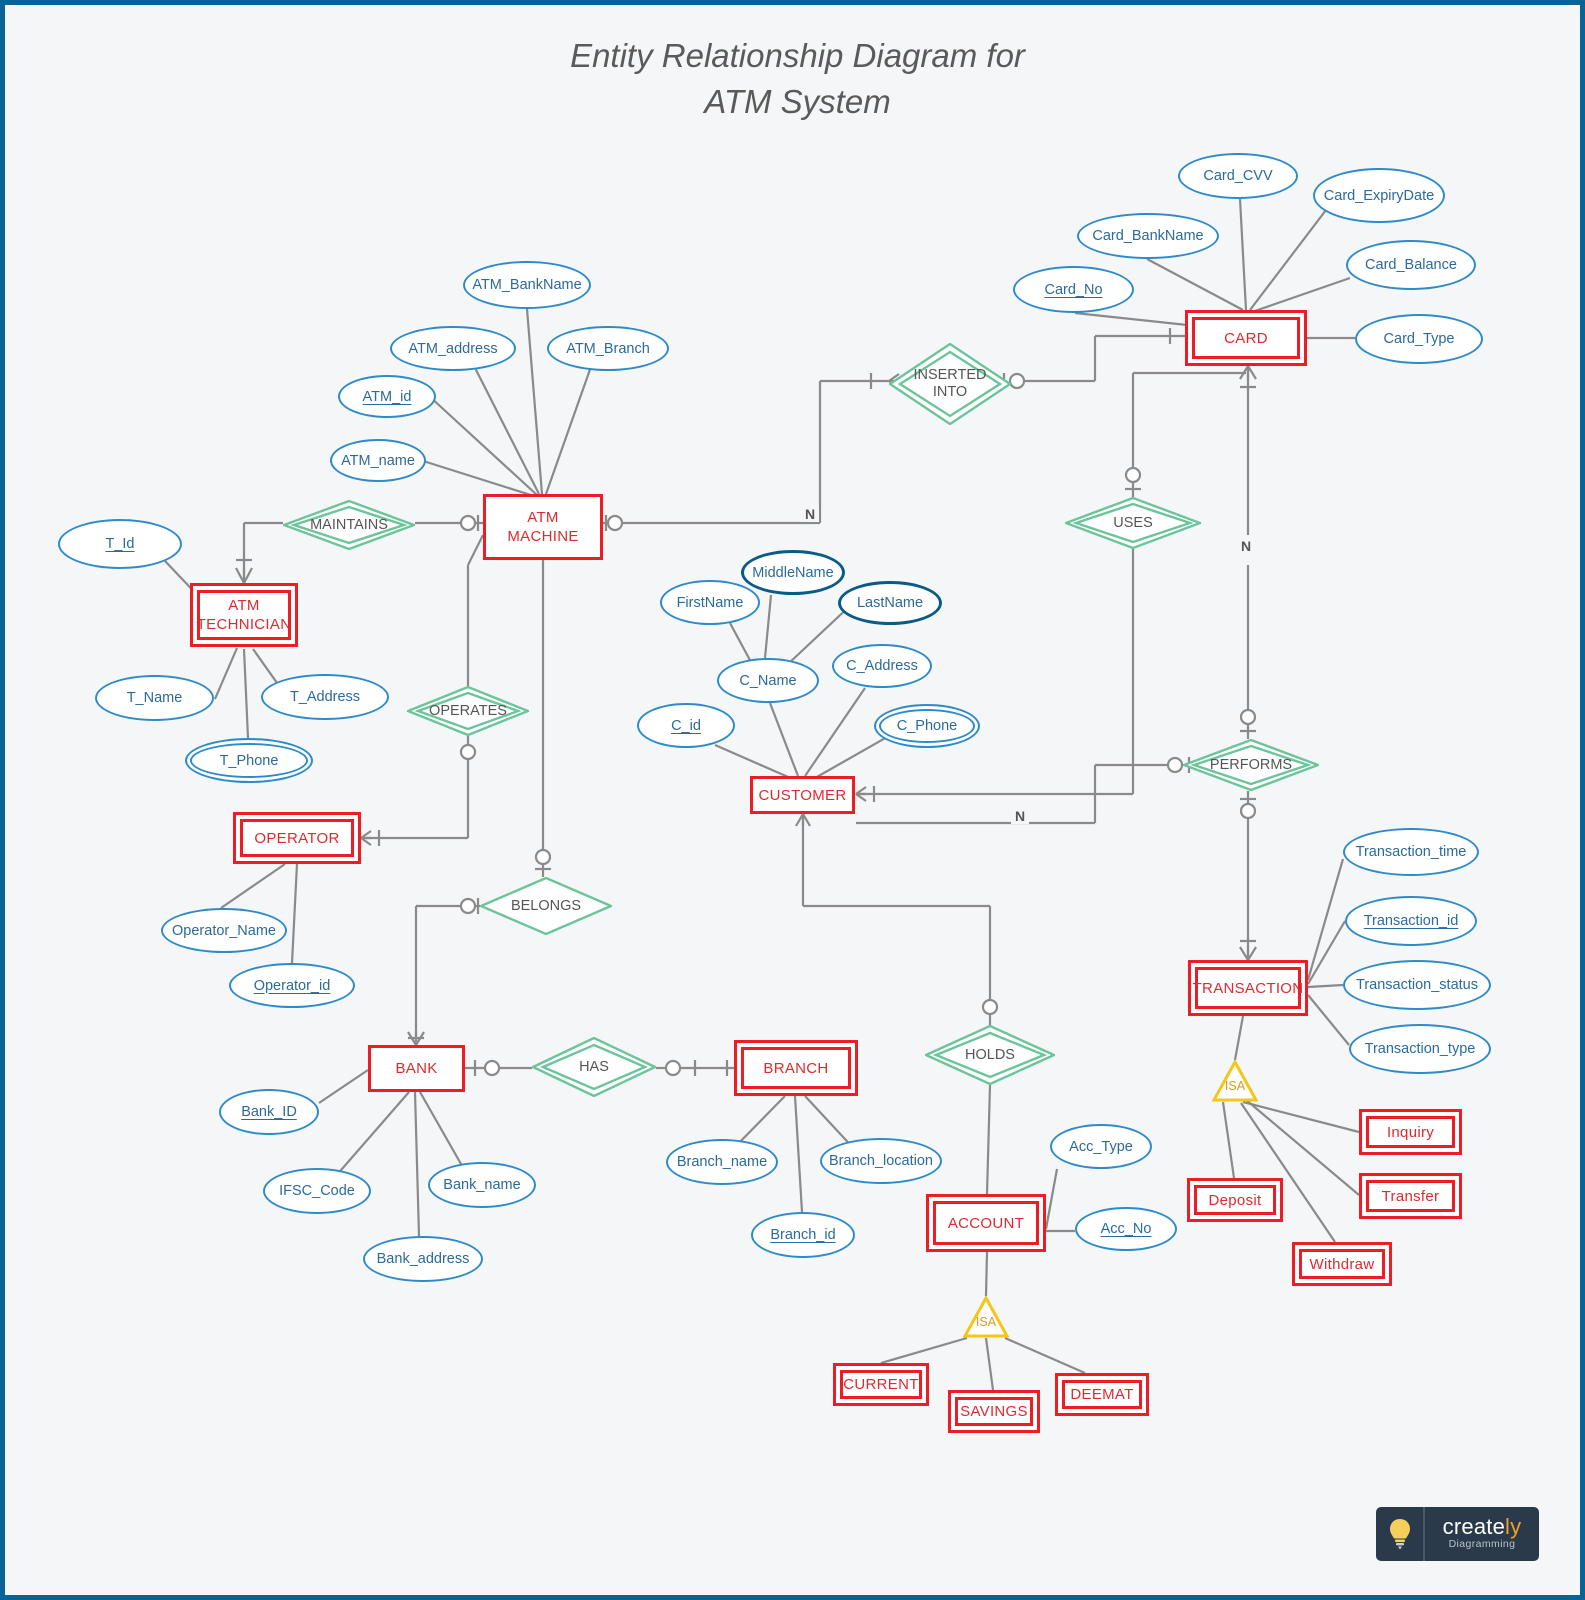 The image size is (1585, 1600). I want to click on relationship-label: PERFORMS, so click(1251, 764).